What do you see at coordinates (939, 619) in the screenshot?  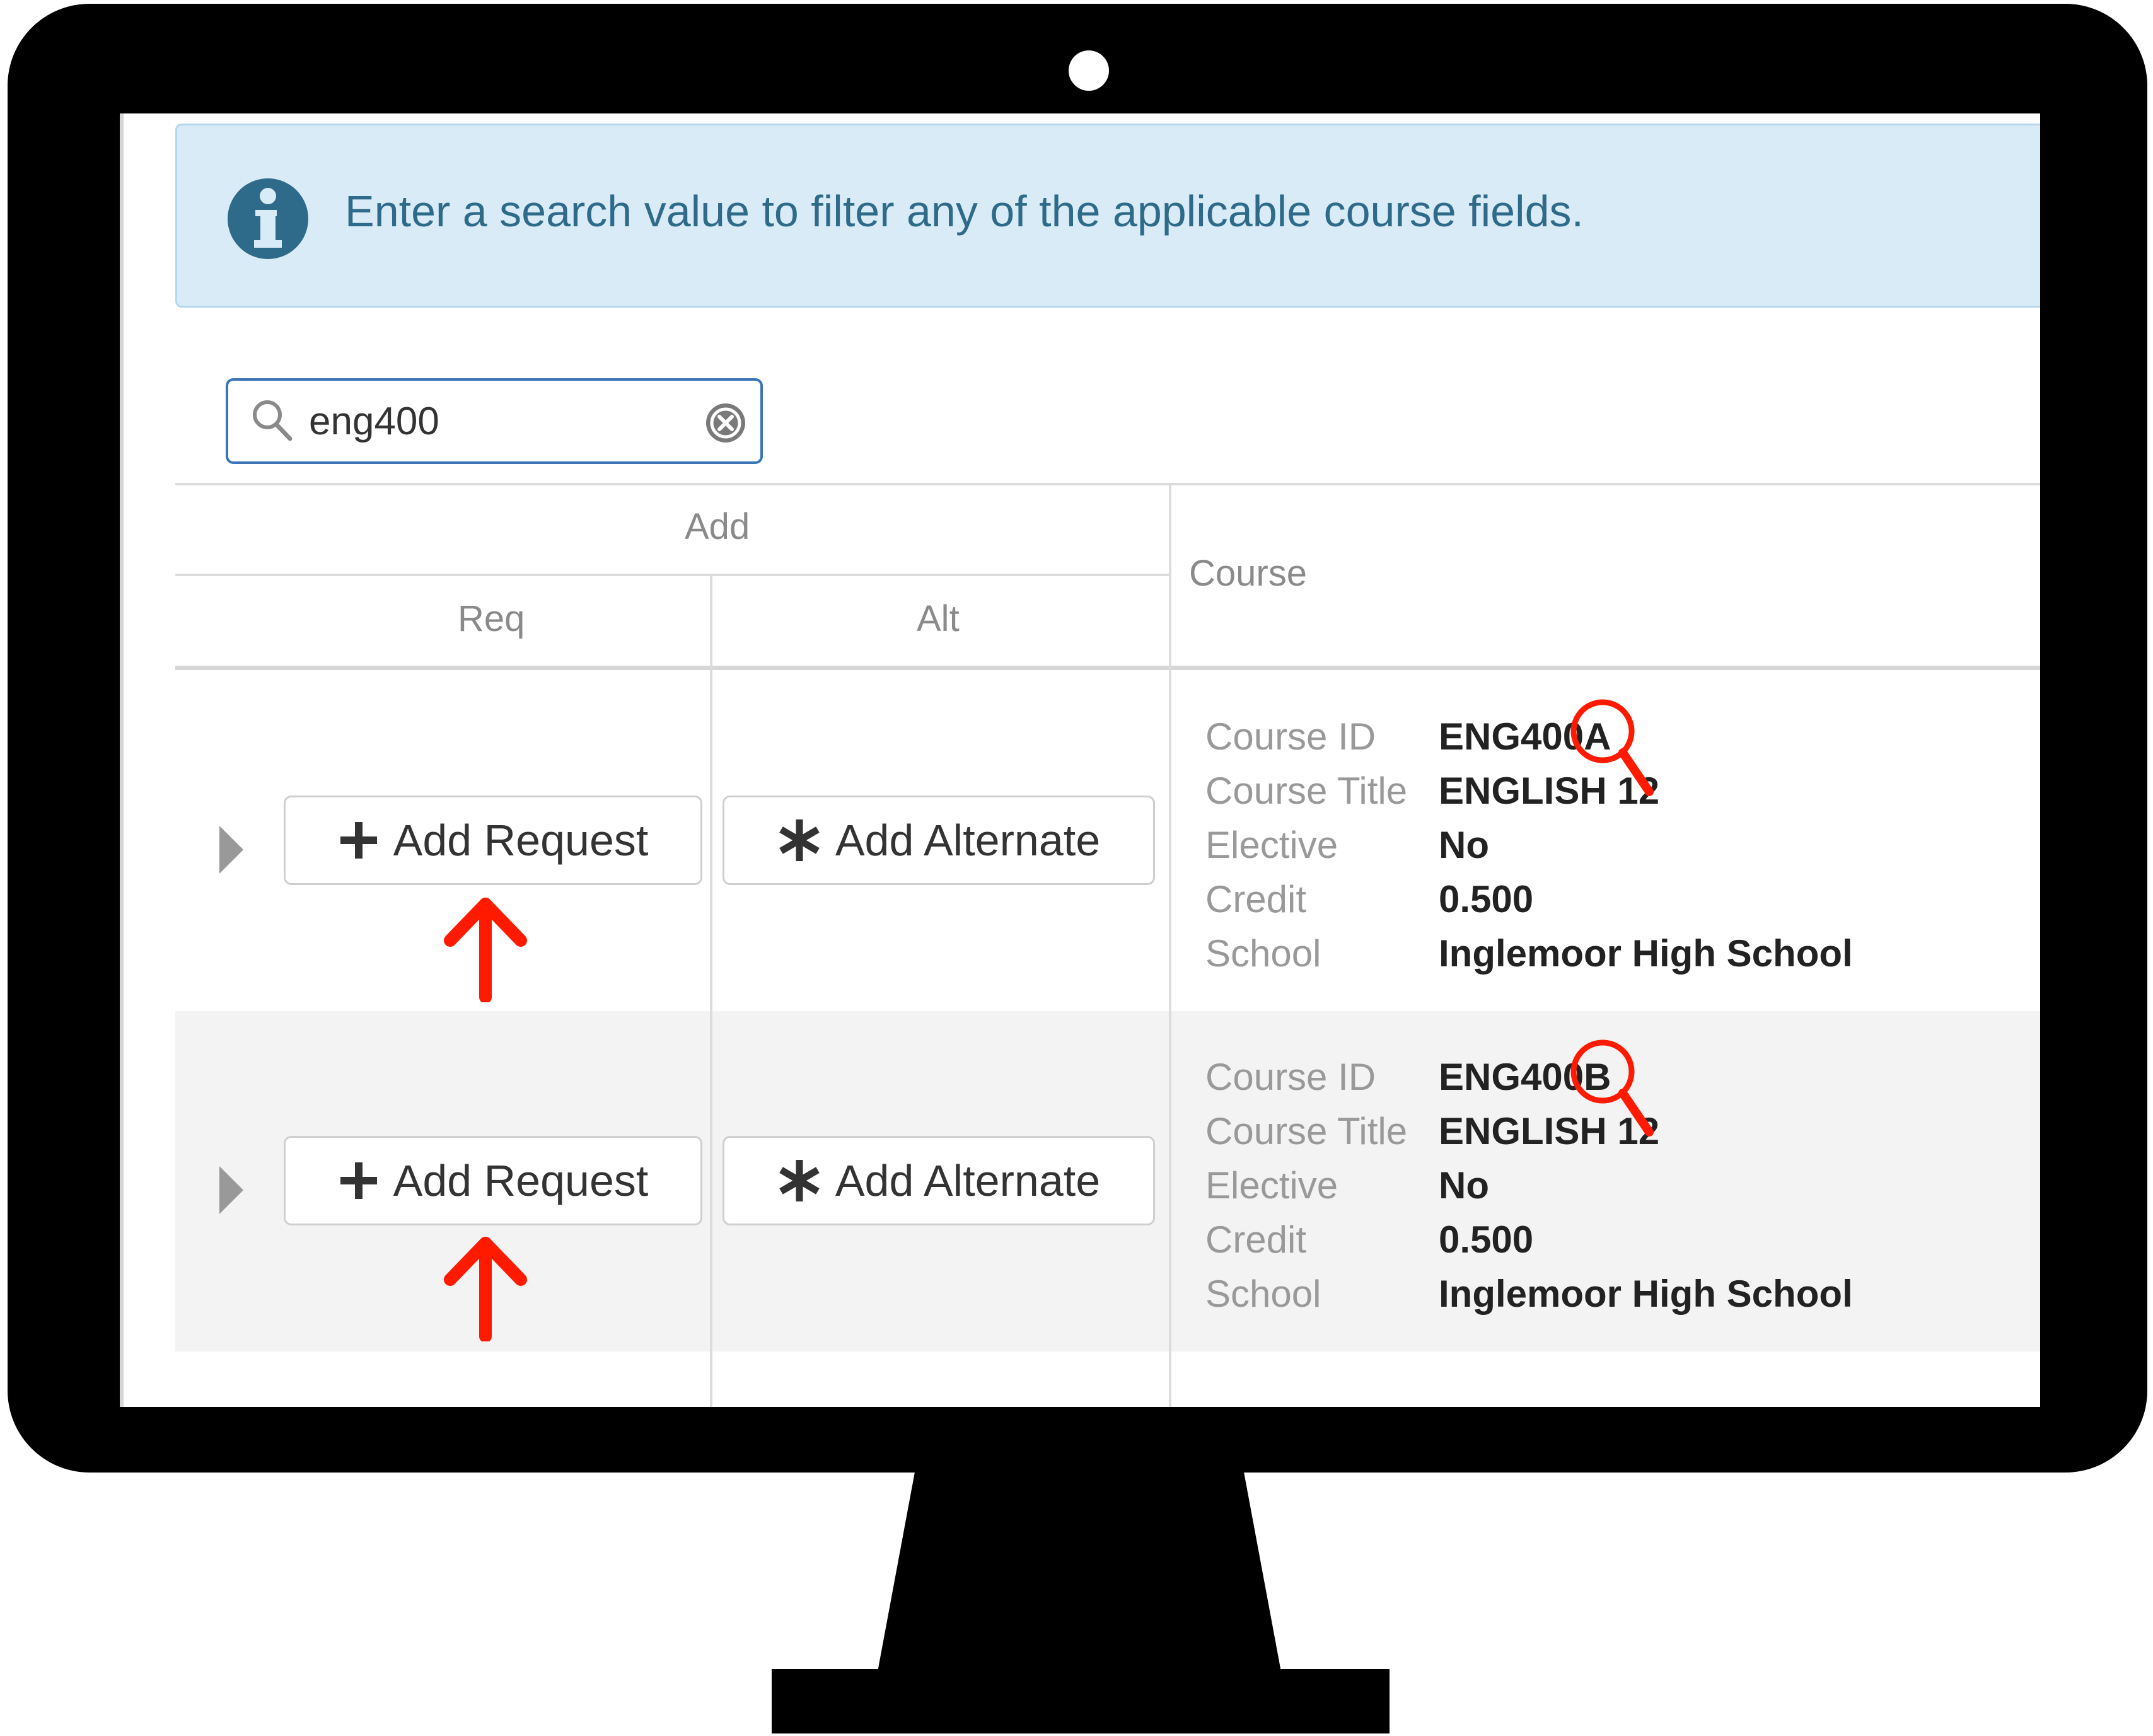 I see `header-alt: Alt` at bounding box center [939, 619].